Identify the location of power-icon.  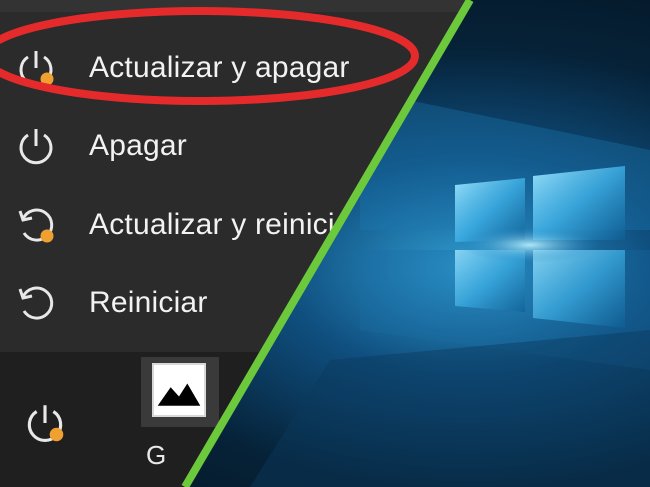
(36, 147).